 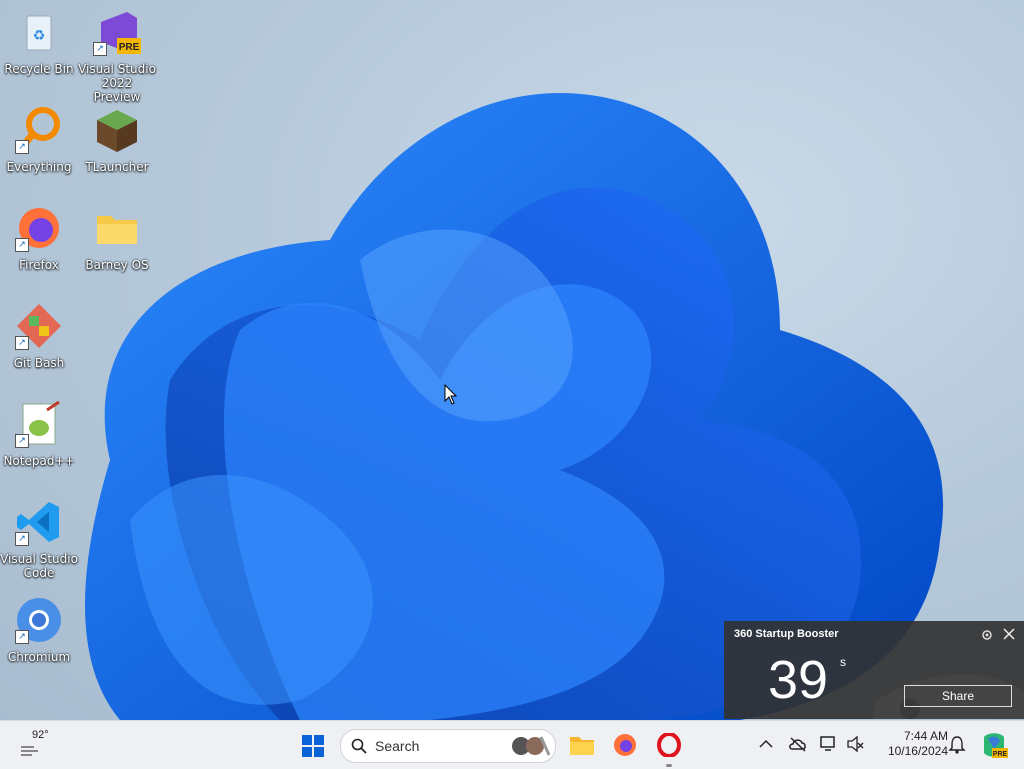 What do you see at coordinates (917, 751) in the screenshot?
I see `clock-date: 10/16/2024` at bounding box center [917, 751].